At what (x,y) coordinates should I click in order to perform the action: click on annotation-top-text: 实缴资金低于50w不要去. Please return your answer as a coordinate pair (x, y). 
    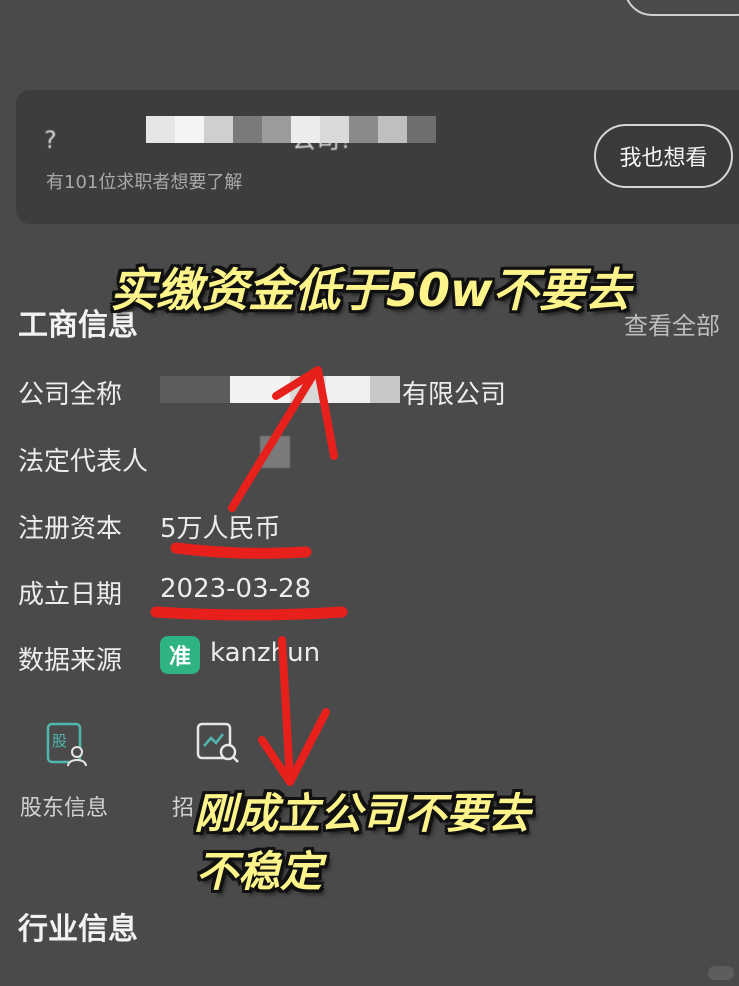
    Looking at the image, I should click on (370, 290).